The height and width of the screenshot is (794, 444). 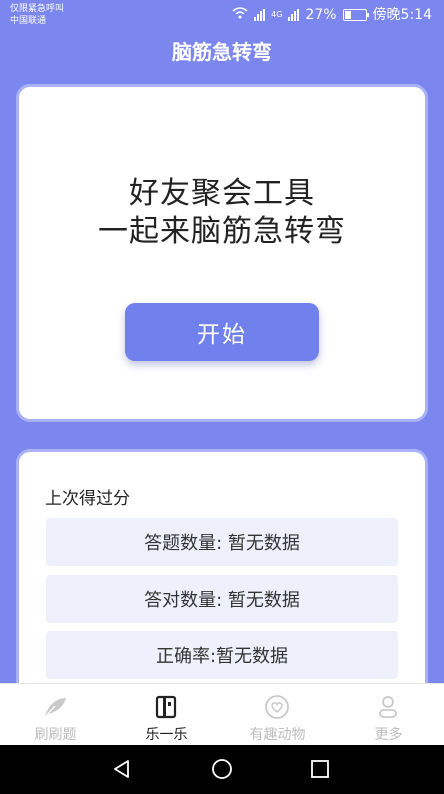 What do you see at coordinates (166, 735) in the screenshot?
I see `tab-fun-label: 乐一乐` at bounding box center [166, 735].